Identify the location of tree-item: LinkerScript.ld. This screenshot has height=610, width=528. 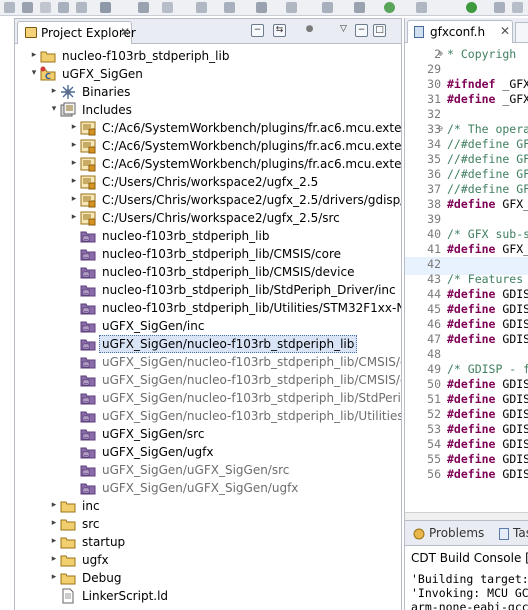
(208, 596).